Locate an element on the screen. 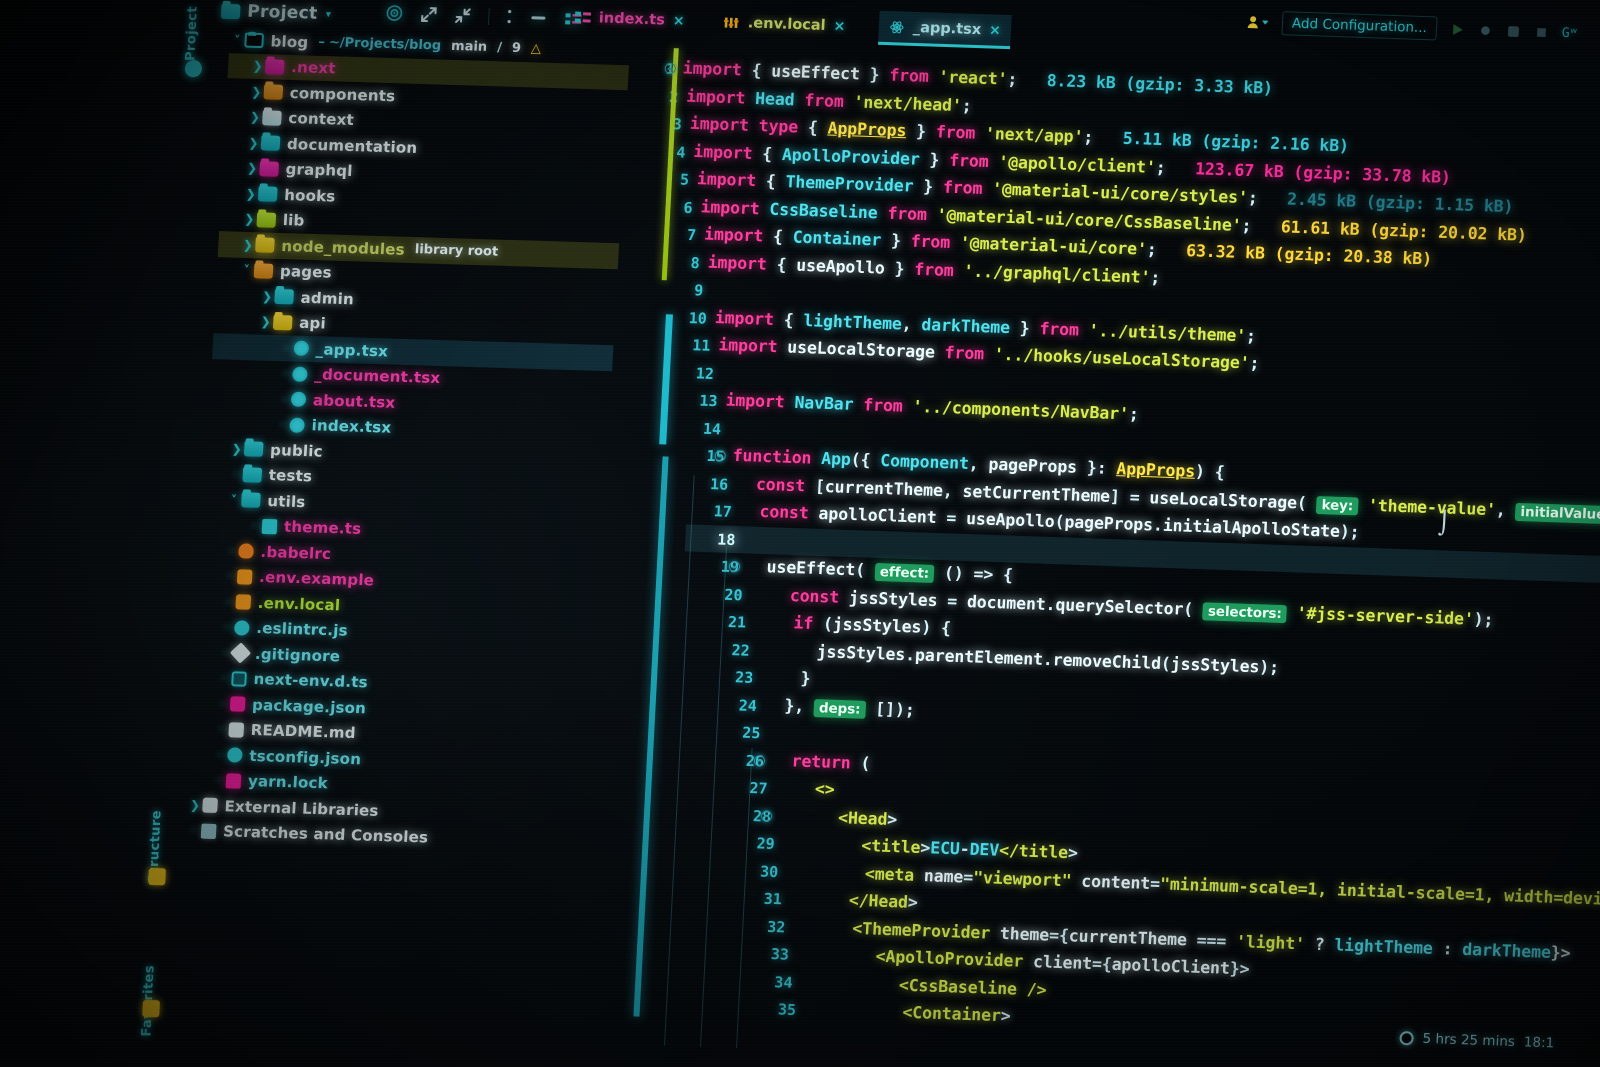 This screenshot has height=1067, width=1600. ts-icon is located at coordinates (269, 526).